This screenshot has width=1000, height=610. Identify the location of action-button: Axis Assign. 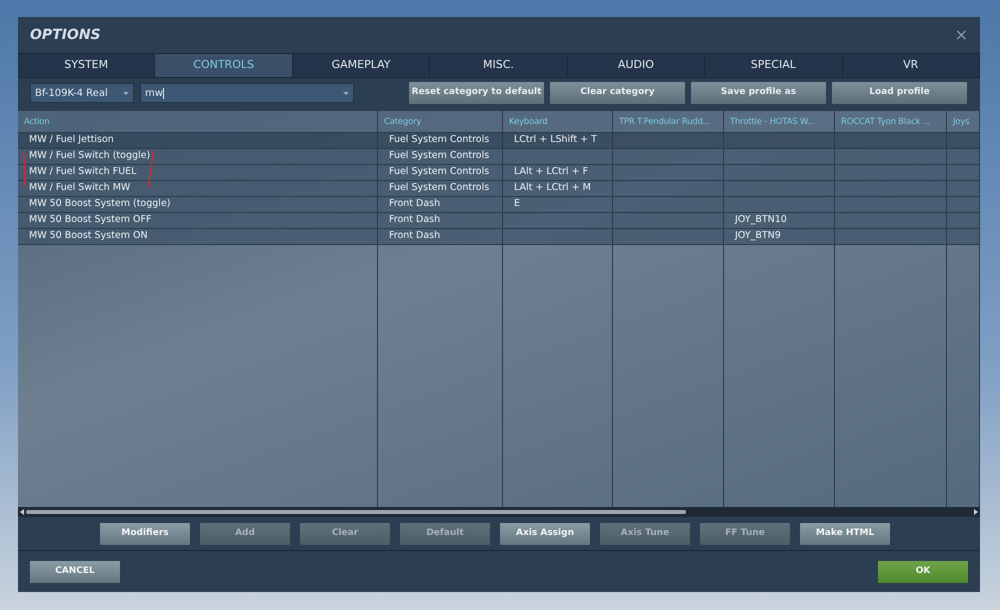
(545, 533).